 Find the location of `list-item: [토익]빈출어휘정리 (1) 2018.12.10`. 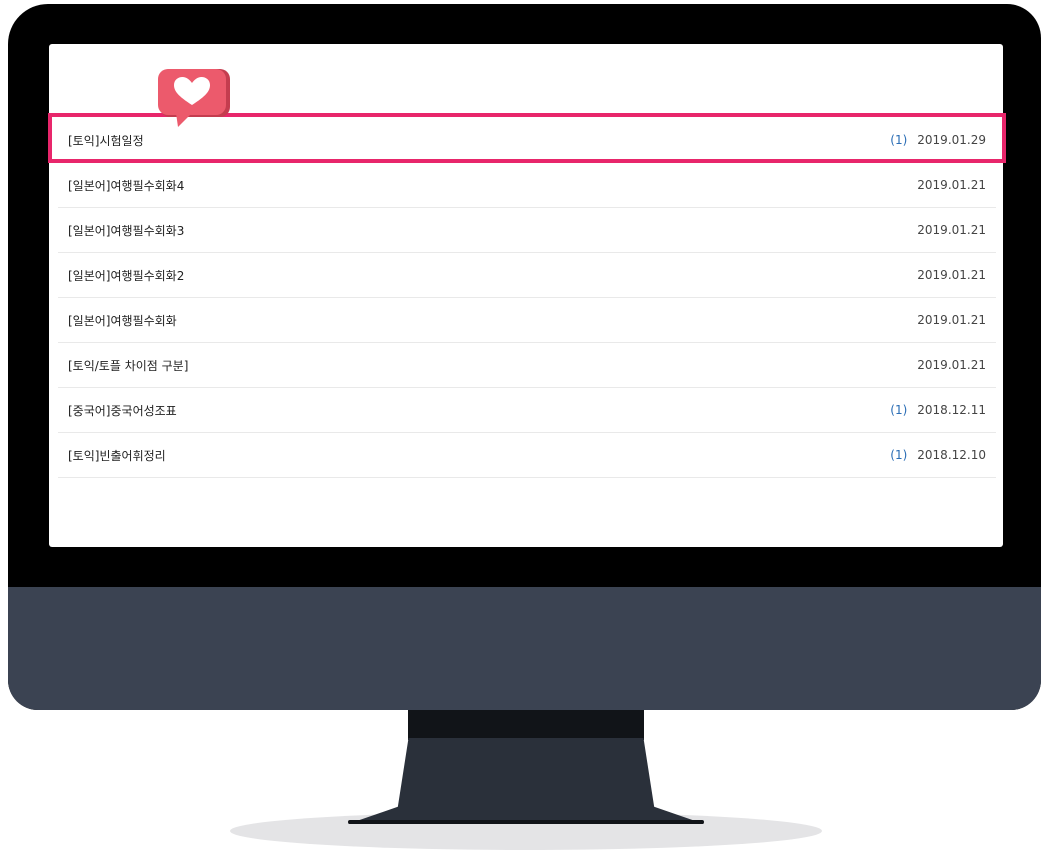

list-item: [토익]빈출어휘정리 (1) 2018.12.10 is located at coordinates (527, 455).